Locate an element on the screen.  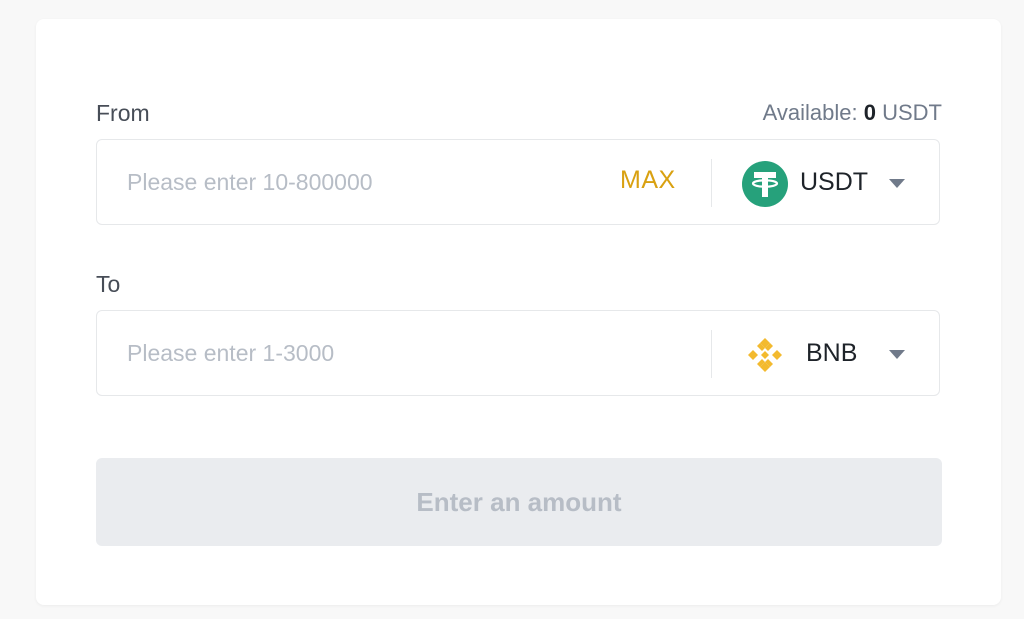
available-balance: Available: 0 USDT is located at coordinates (852, 113).